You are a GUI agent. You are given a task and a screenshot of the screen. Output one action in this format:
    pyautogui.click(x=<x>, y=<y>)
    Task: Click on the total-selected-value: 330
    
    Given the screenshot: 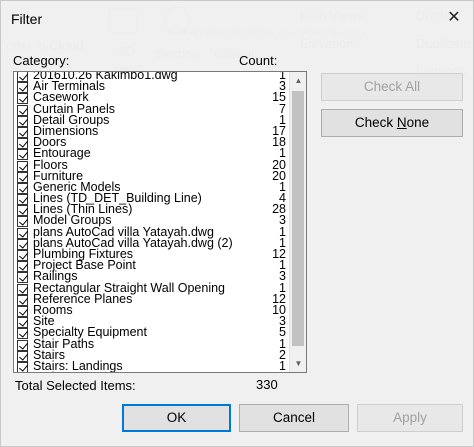 What is the action you would take?
    pyautogui.click(x=267, y=384)
    